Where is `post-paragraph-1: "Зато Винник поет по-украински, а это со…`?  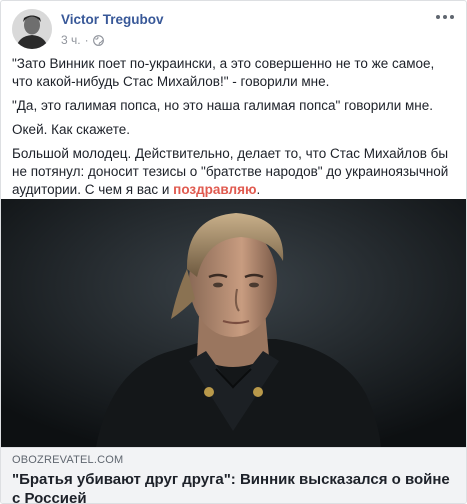
post-paragraph-1: "Зато Винник поет по-украински, а это со… is located at coordinates (223, 72).